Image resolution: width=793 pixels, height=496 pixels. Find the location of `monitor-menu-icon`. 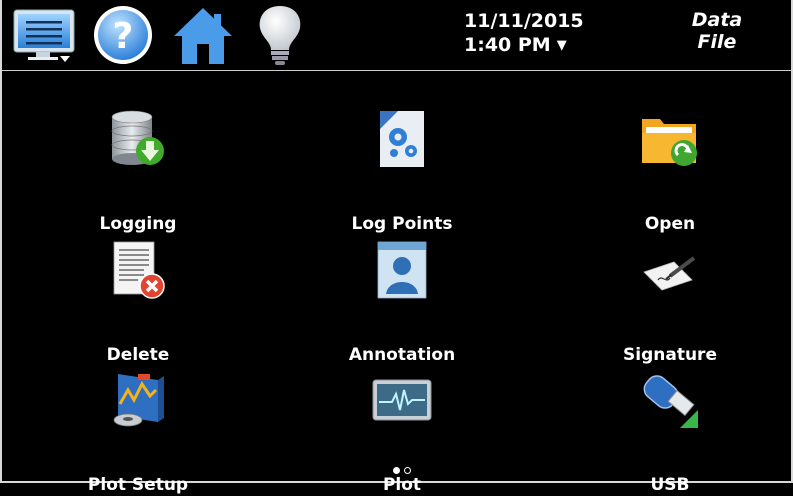

monitor-menu-icon is located at coordinates (45, 35).